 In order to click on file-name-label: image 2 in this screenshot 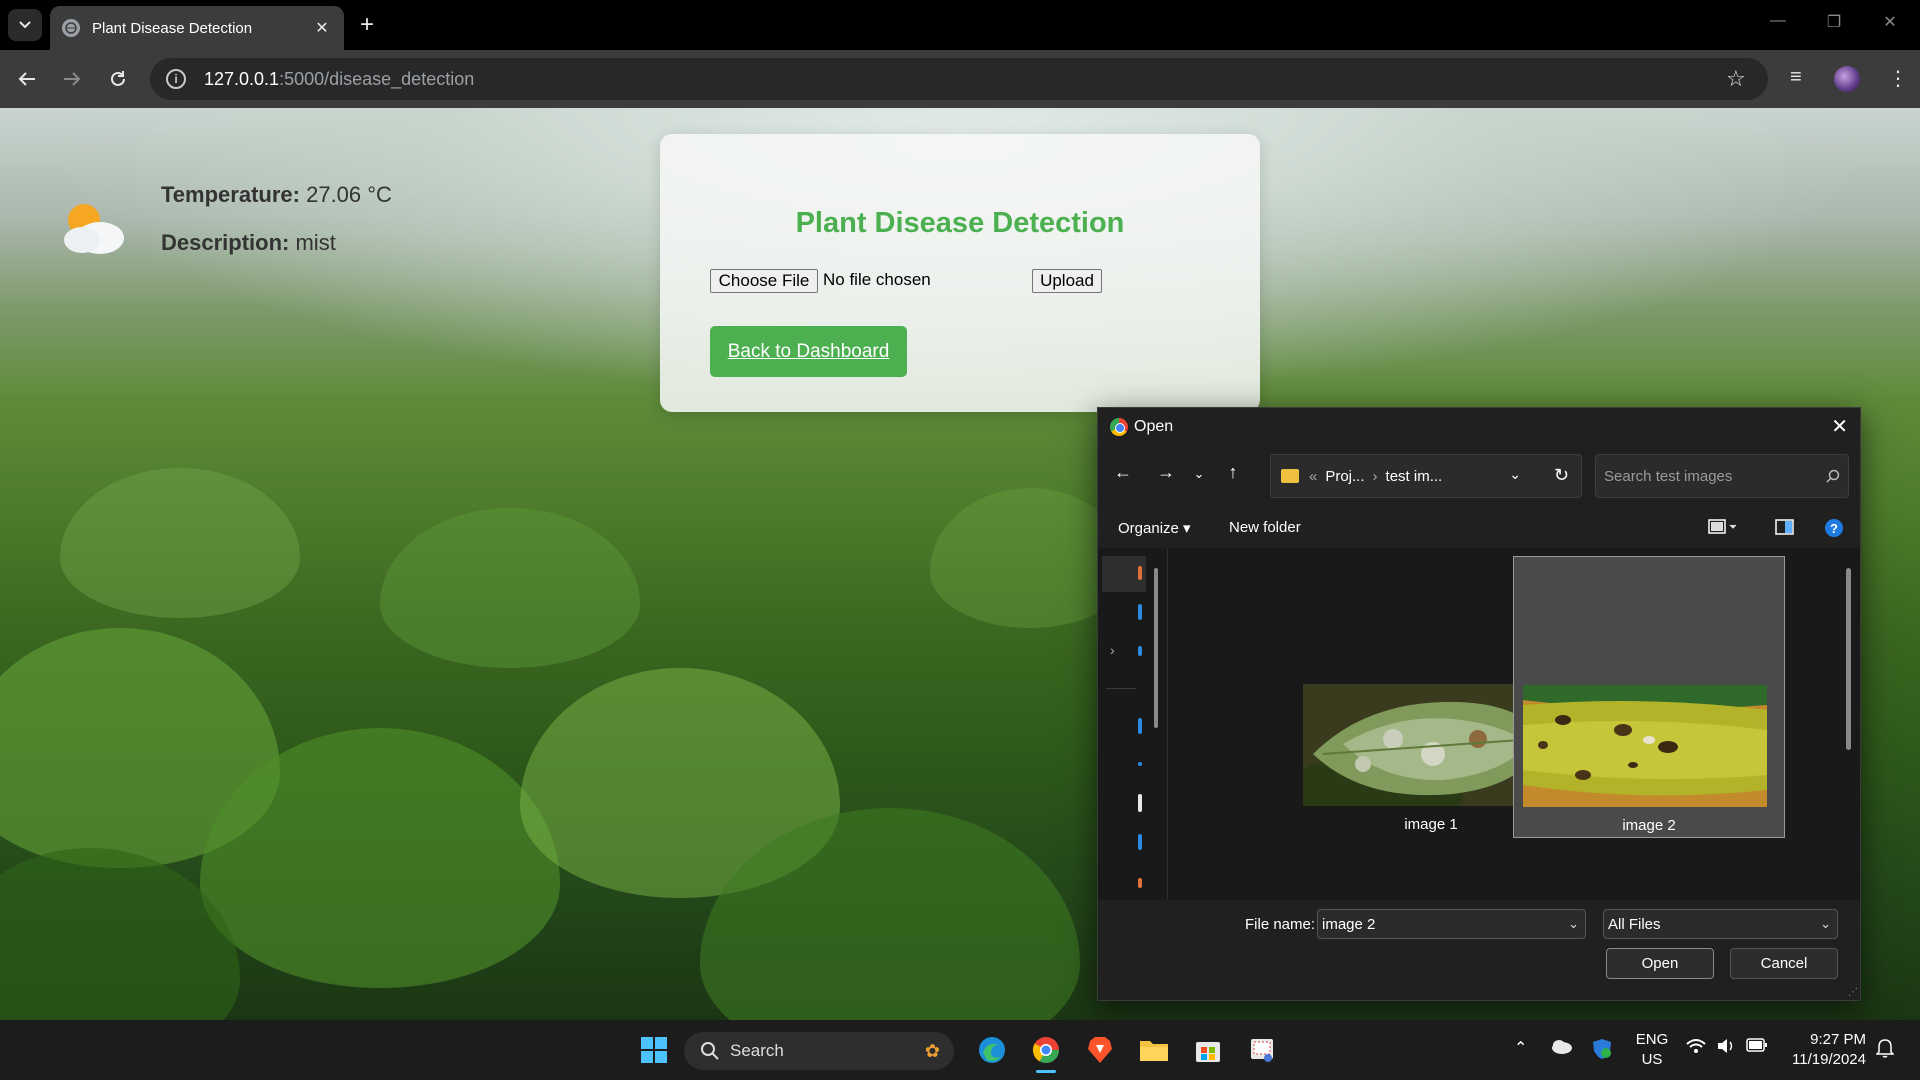, I will do `click(1649, 825)`.